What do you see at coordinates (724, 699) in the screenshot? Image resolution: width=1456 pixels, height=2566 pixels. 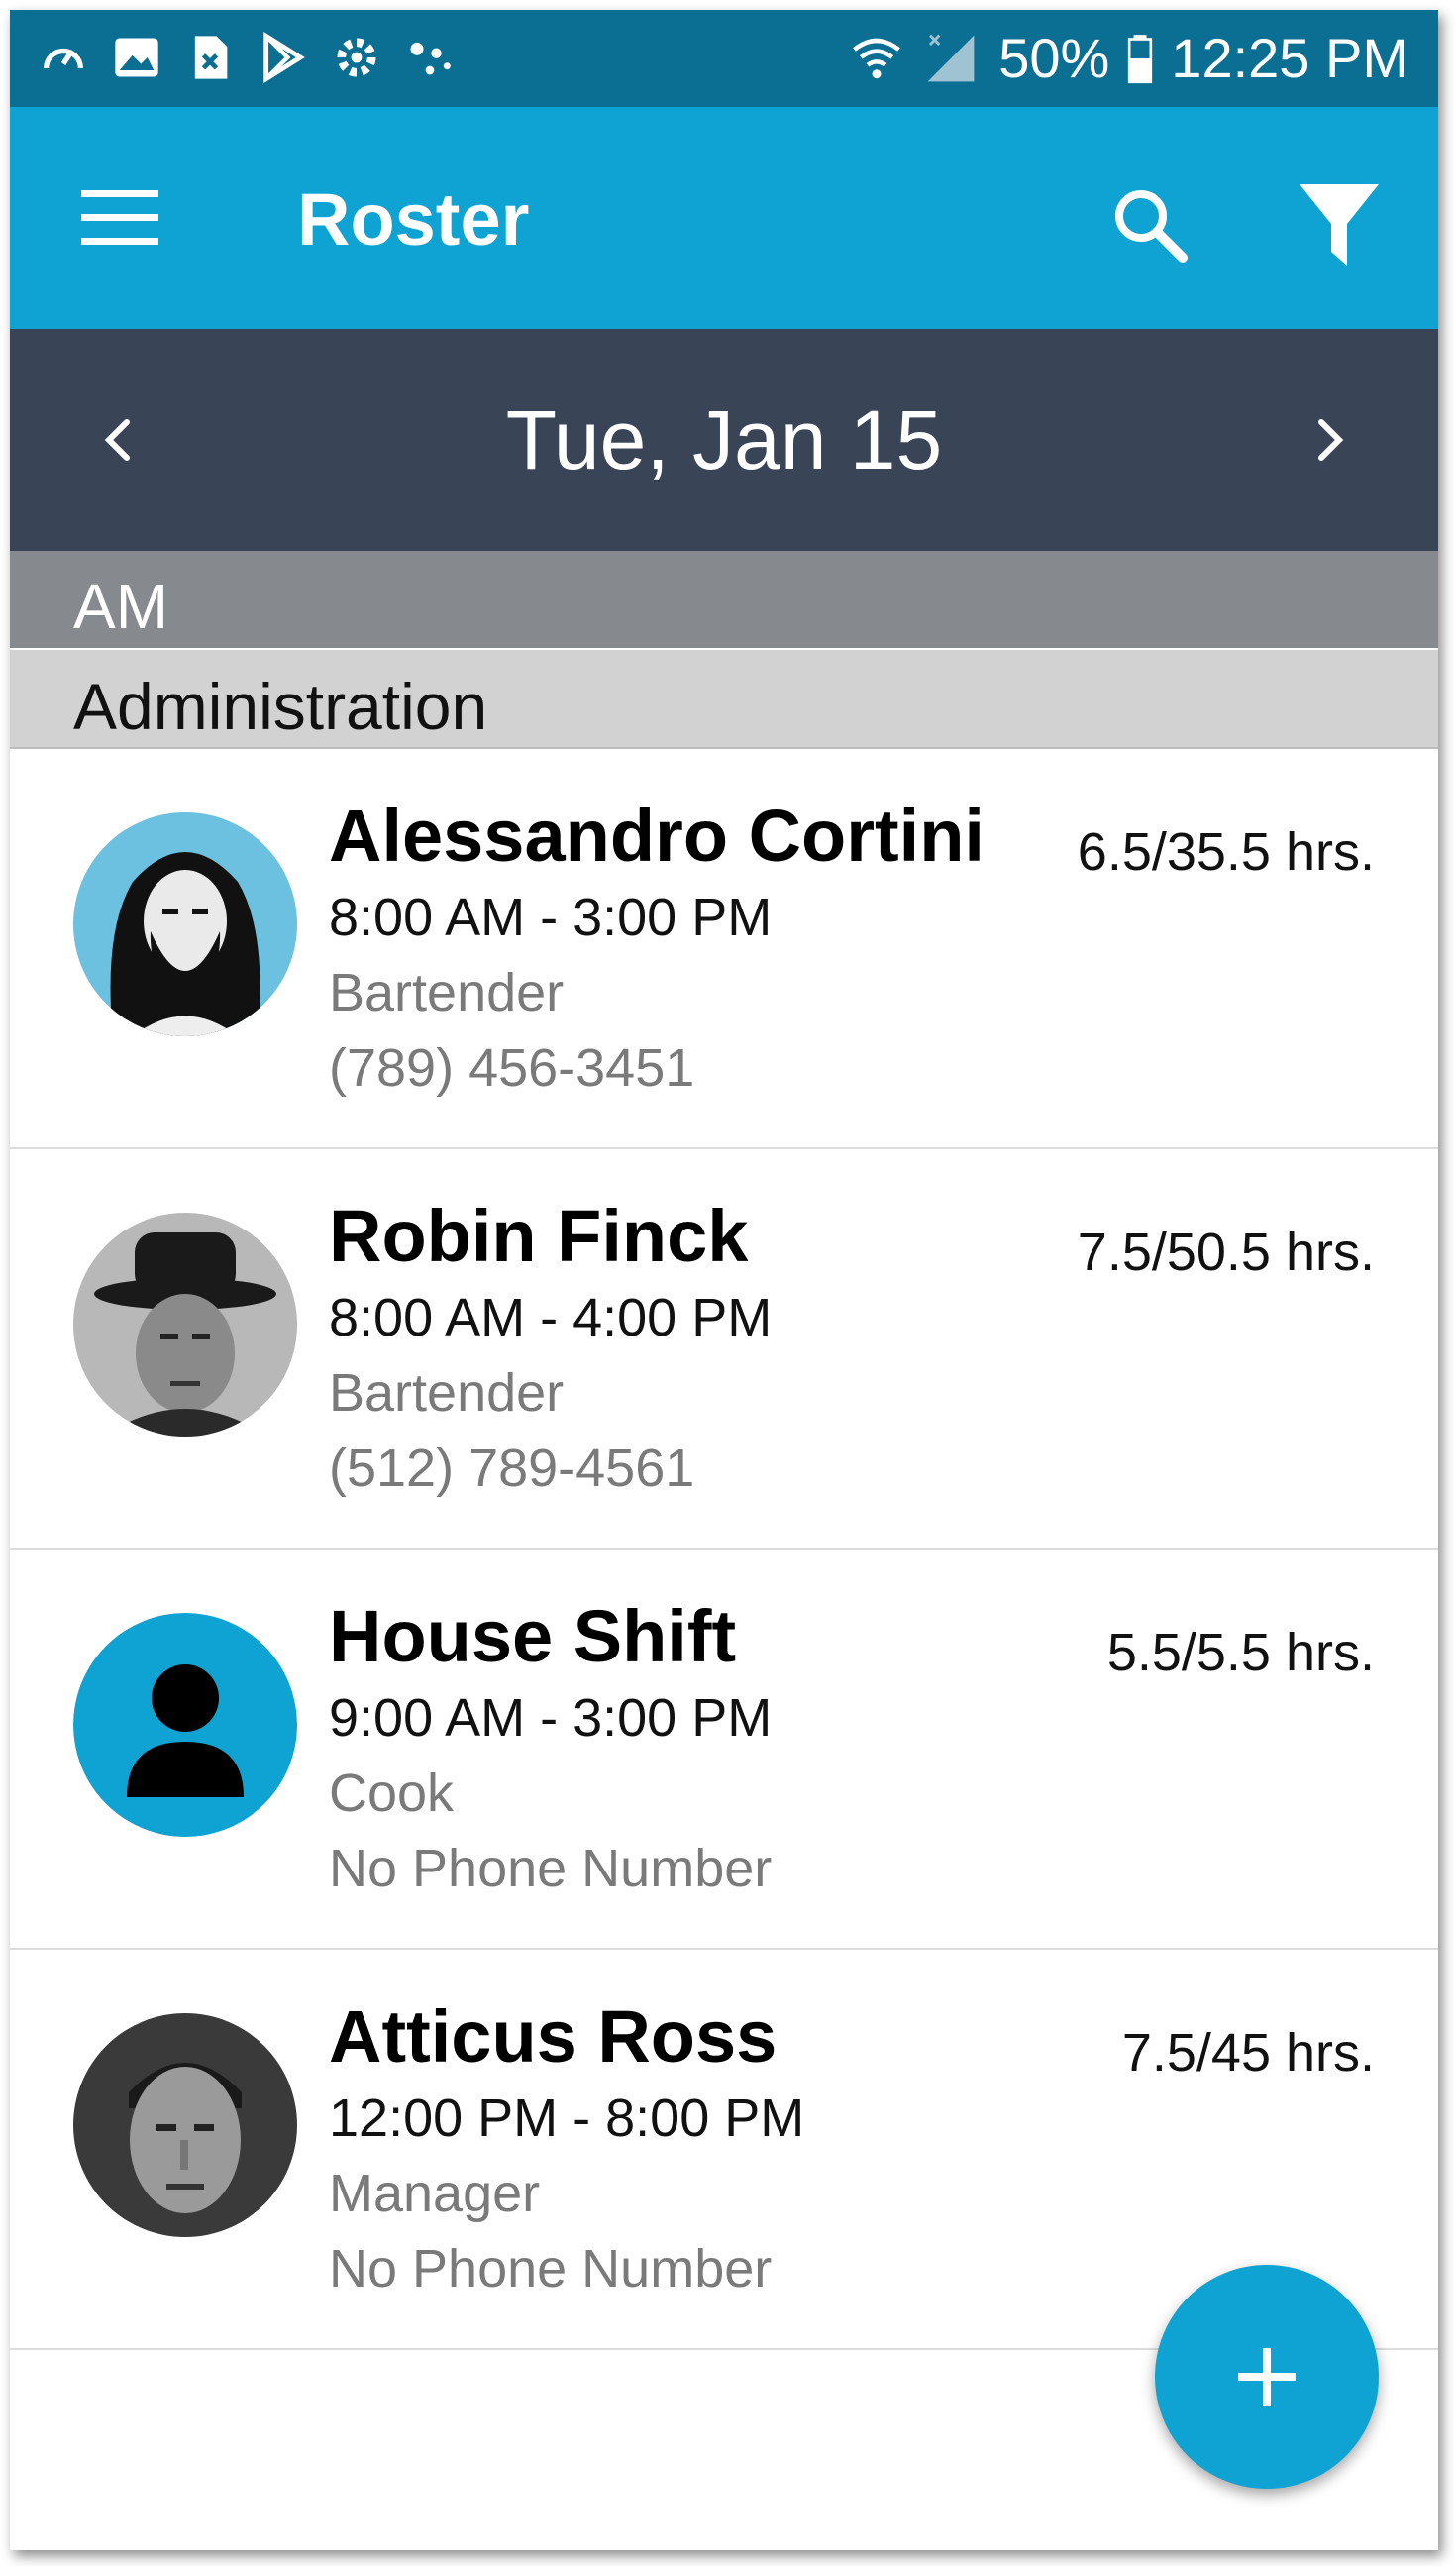 I see `department-header: Administration` at bounding box center [724, 699].